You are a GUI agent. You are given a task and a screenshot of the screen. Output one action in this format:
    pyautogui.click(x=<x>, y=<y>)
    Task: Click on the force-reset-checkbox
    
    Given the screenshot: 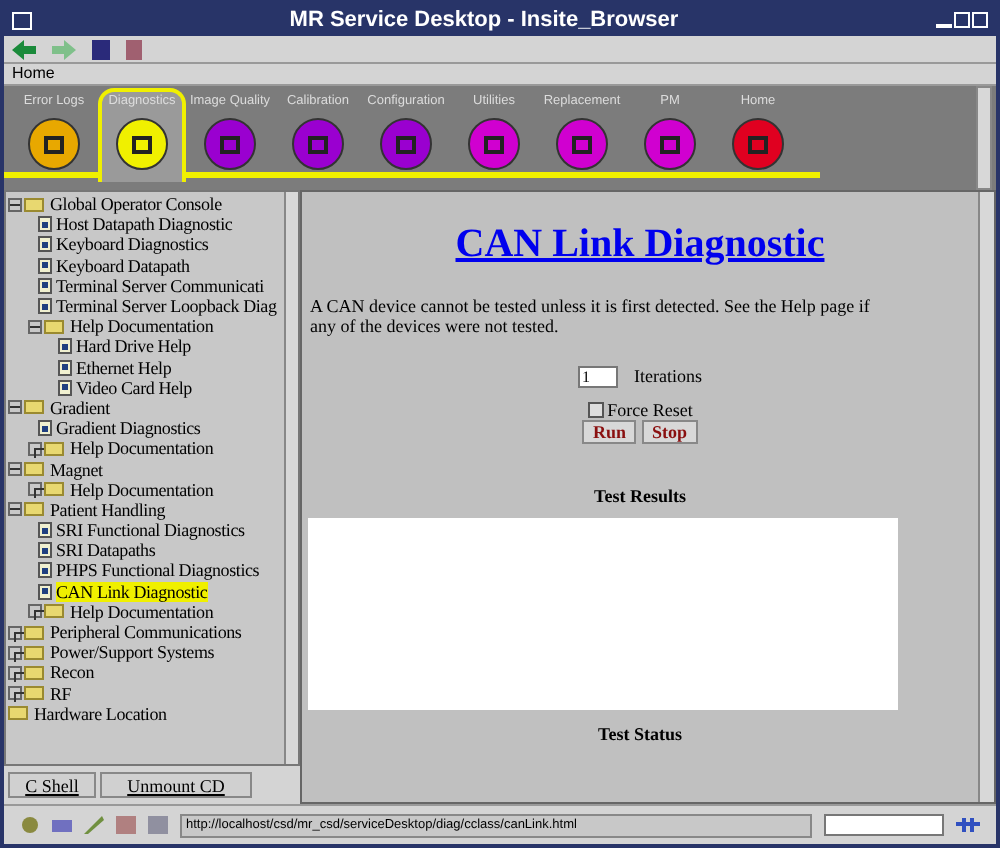 What is the action you would take?
    pyautogui.click(x=595, y=409)
    